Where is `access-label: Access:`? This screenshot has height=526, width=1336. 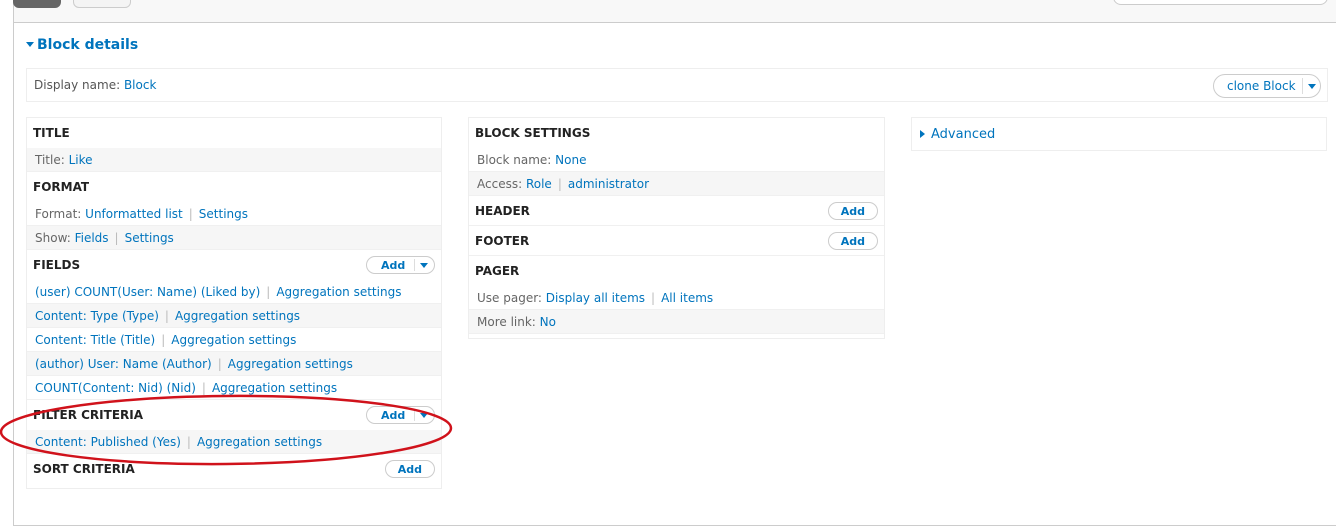
access-label: Access: is located at coordinates (500, 184).